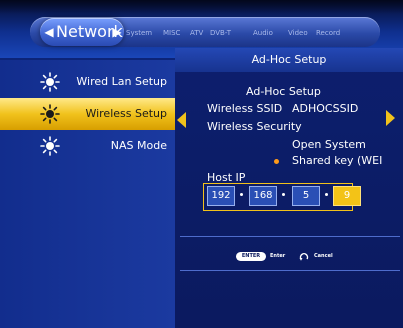  What do you see at coordinates (390, 118) in the screenshot?
I see `arrow-right-icon` at bounding box center [390, 118].